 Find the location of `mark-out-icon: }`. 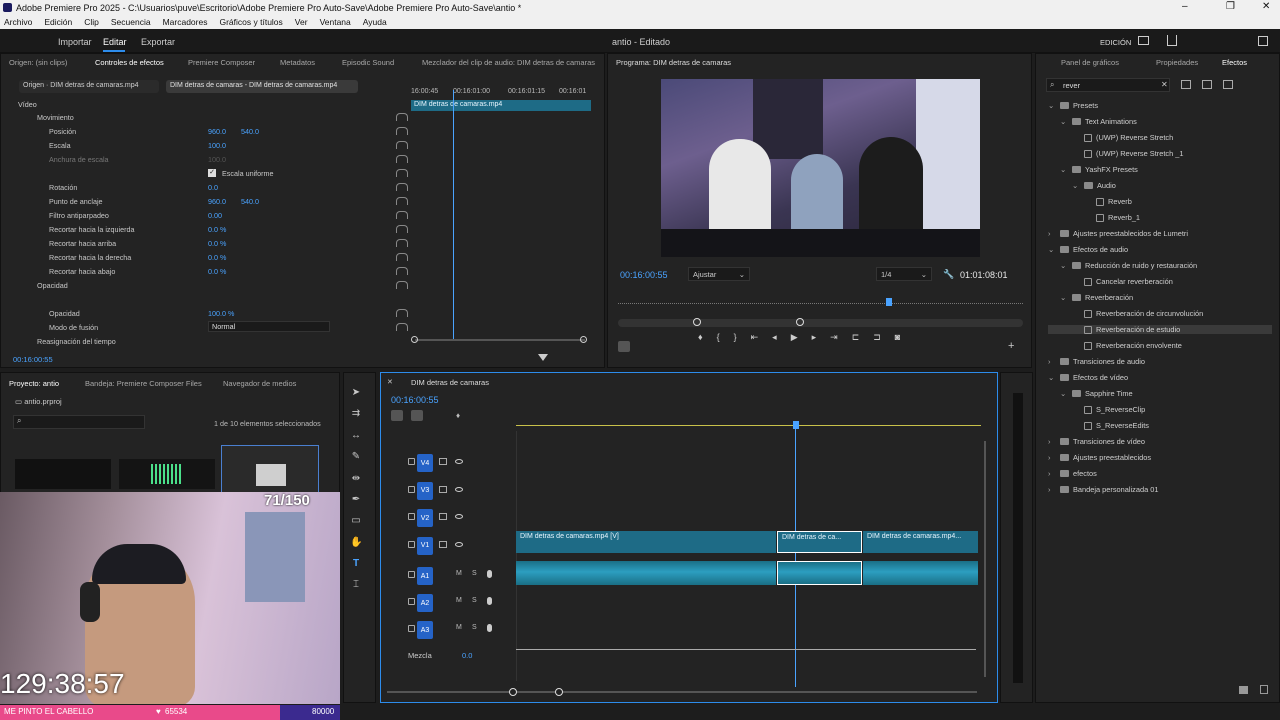

mark-out-icon: } is located at coordinates (735, 339).